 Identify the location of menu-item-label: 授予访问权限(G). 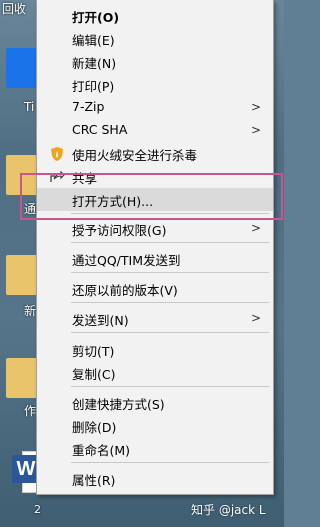
(119, 230).